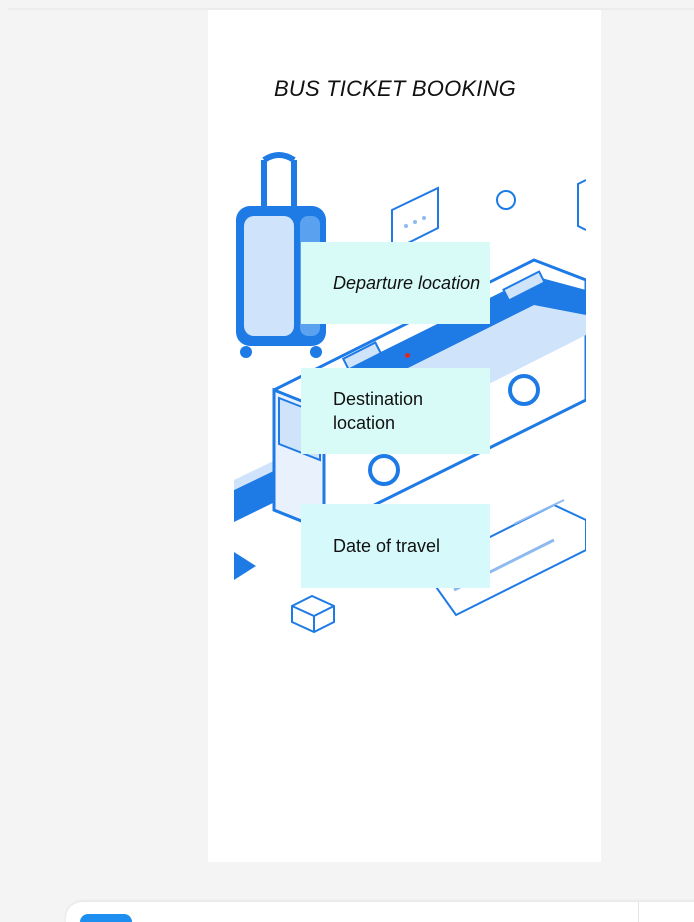  I want to click on departure-location-field: Departure location, so click(395, 283).